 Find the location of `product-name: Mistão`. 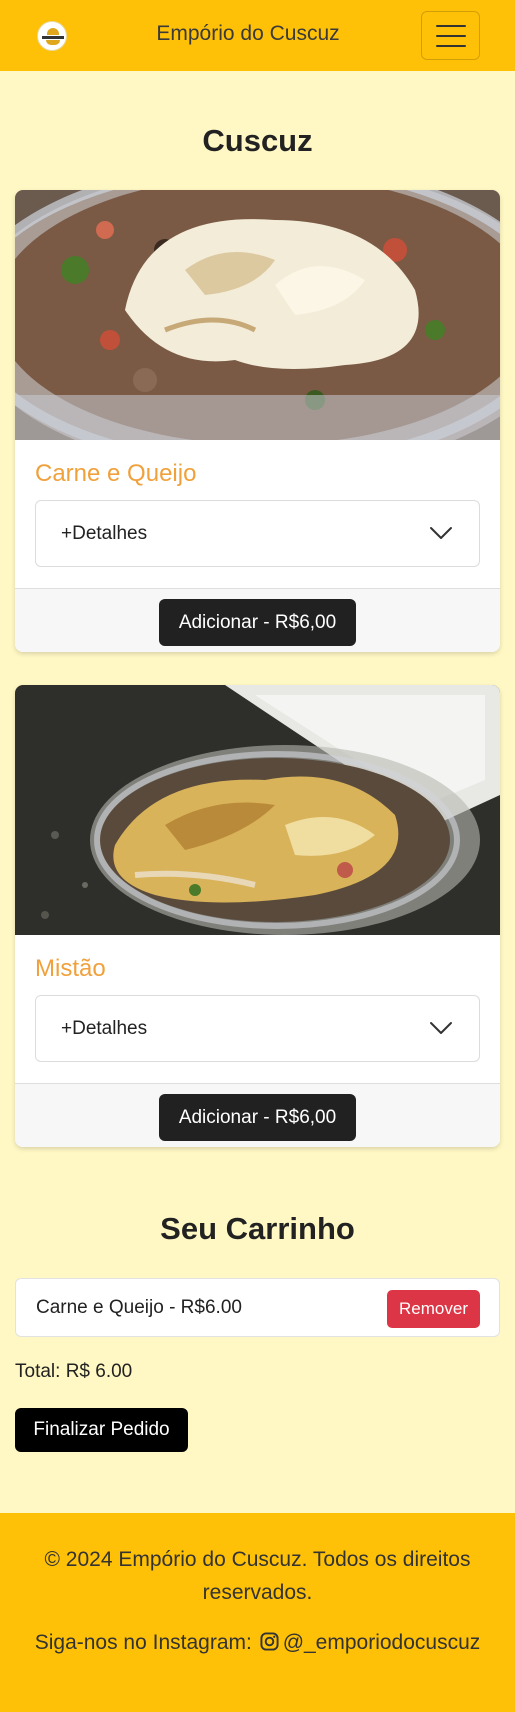

product-name: Mistão is located at coordinates (70, 968).